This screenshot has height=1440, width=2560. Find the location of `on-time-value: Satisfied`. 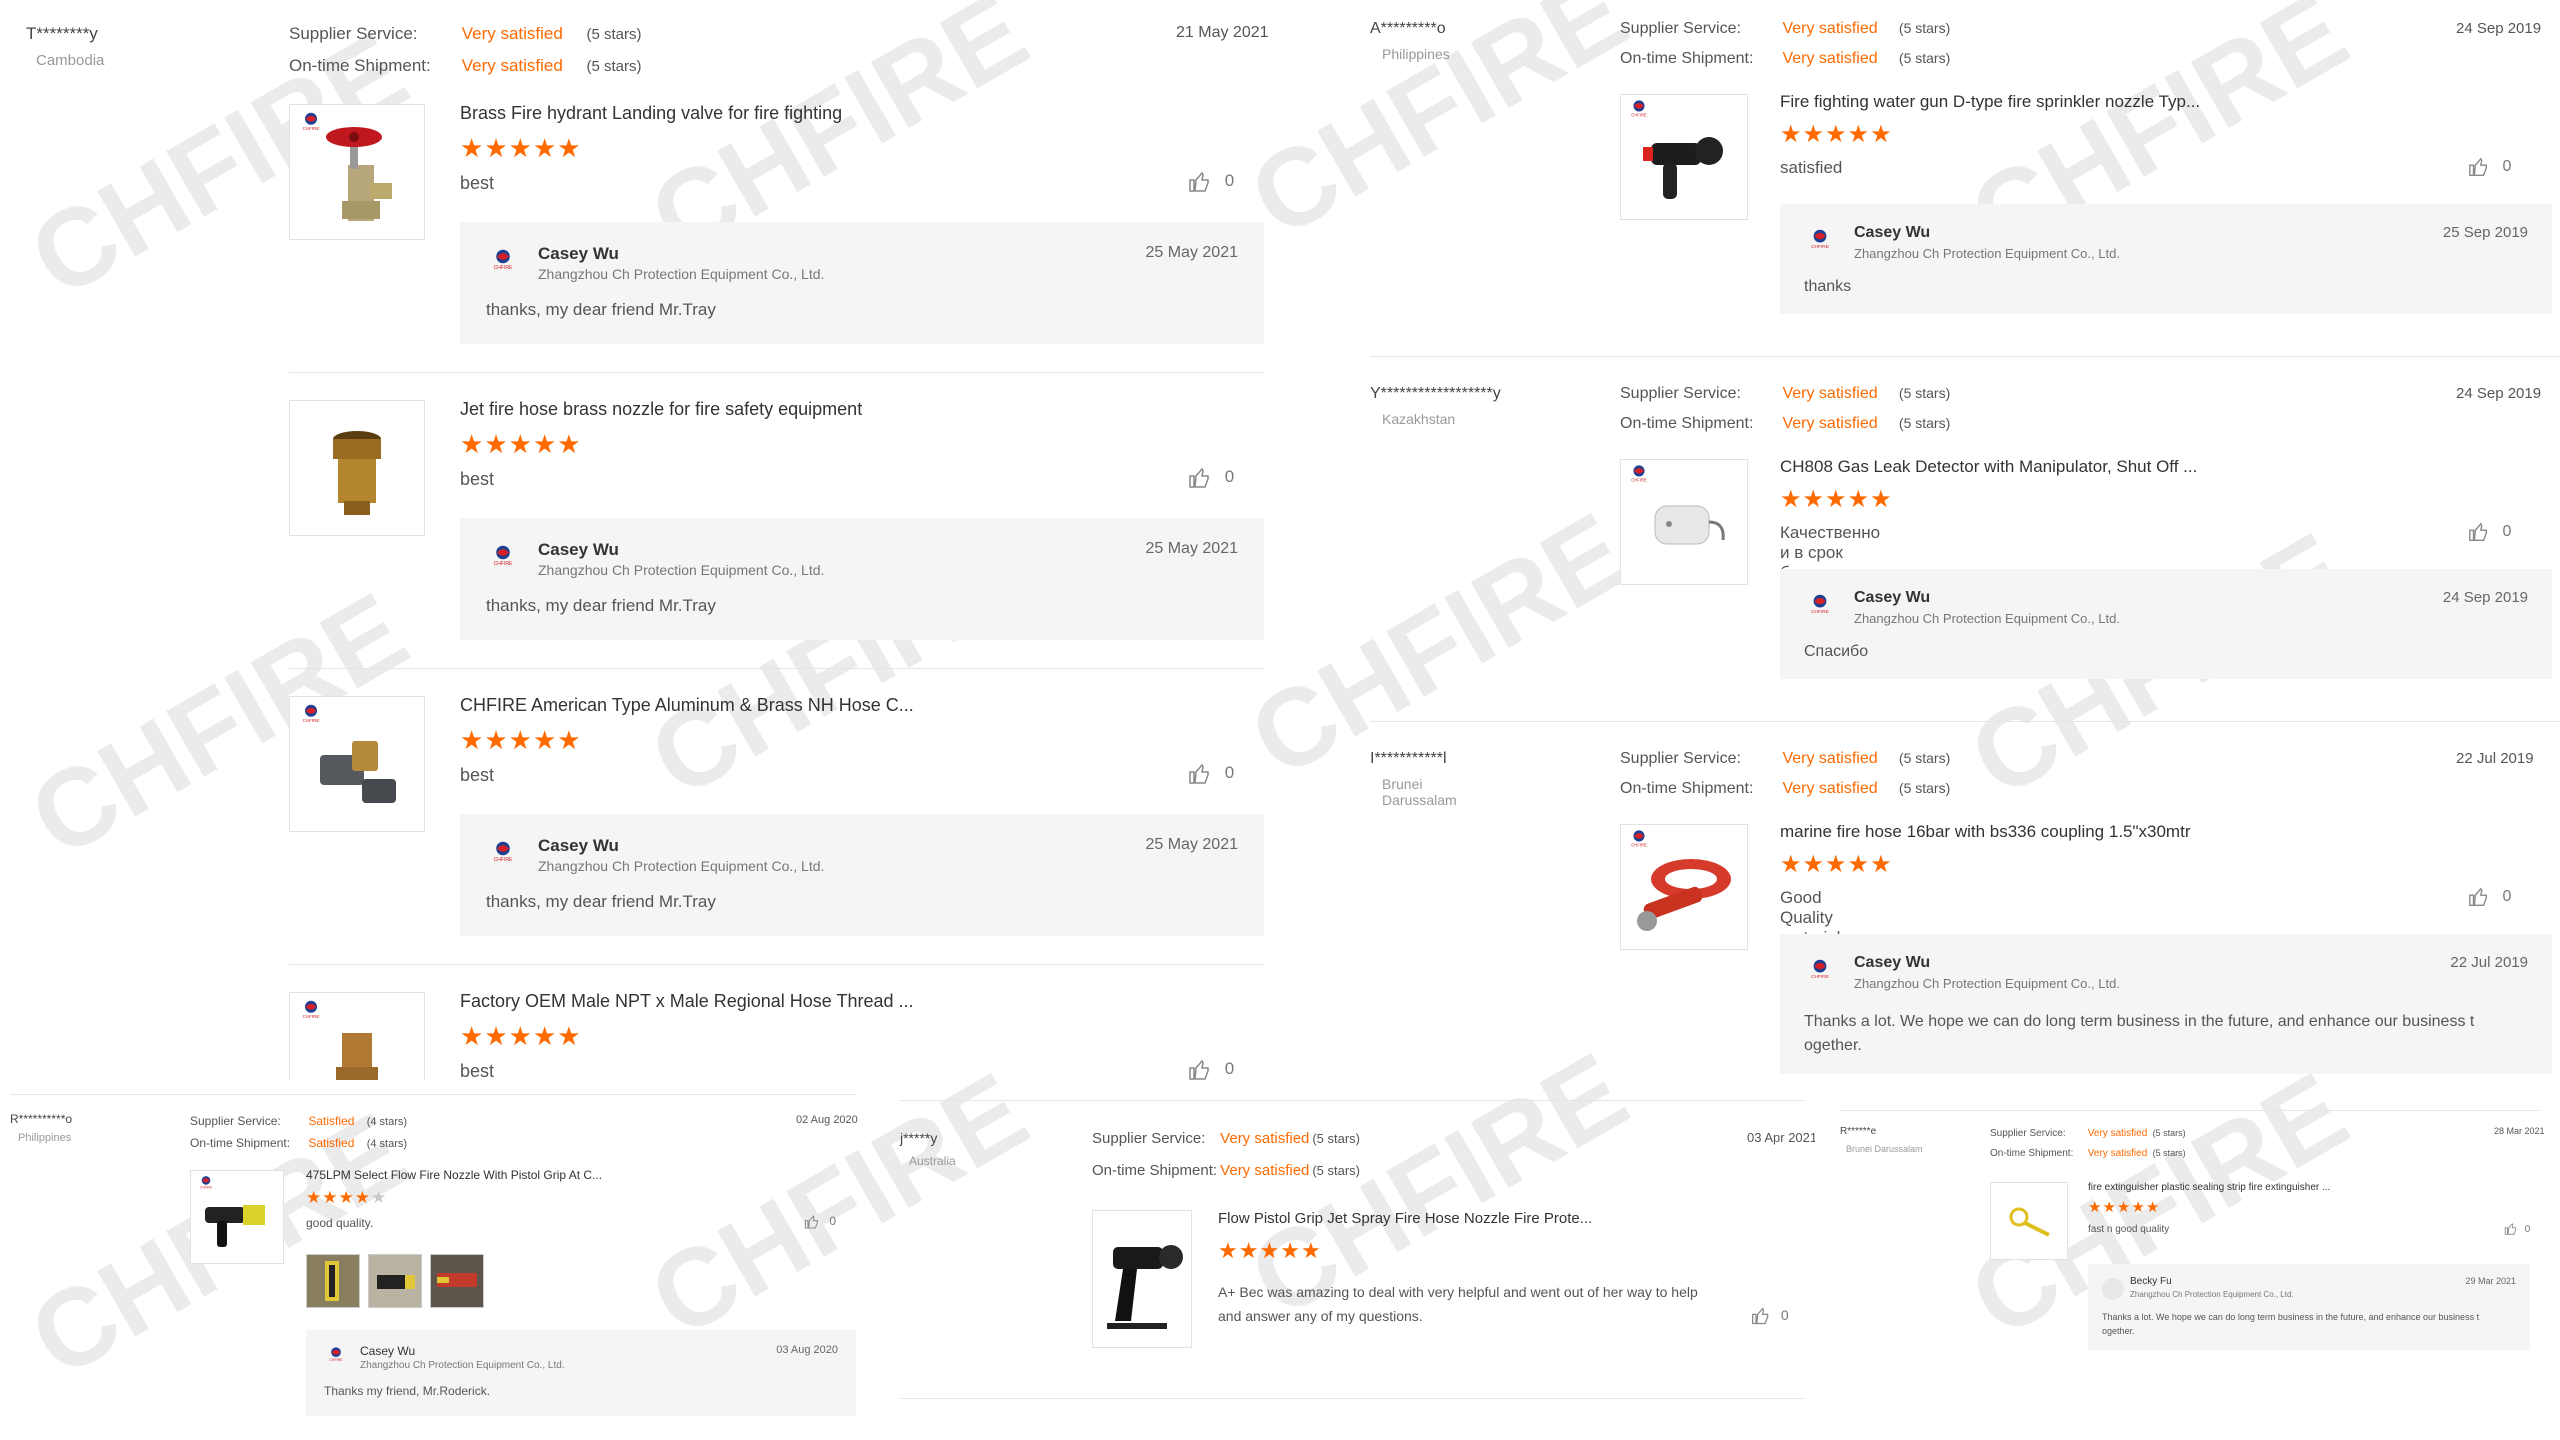

on-time-value: Satisfied is located at coordinates (331, 1143).